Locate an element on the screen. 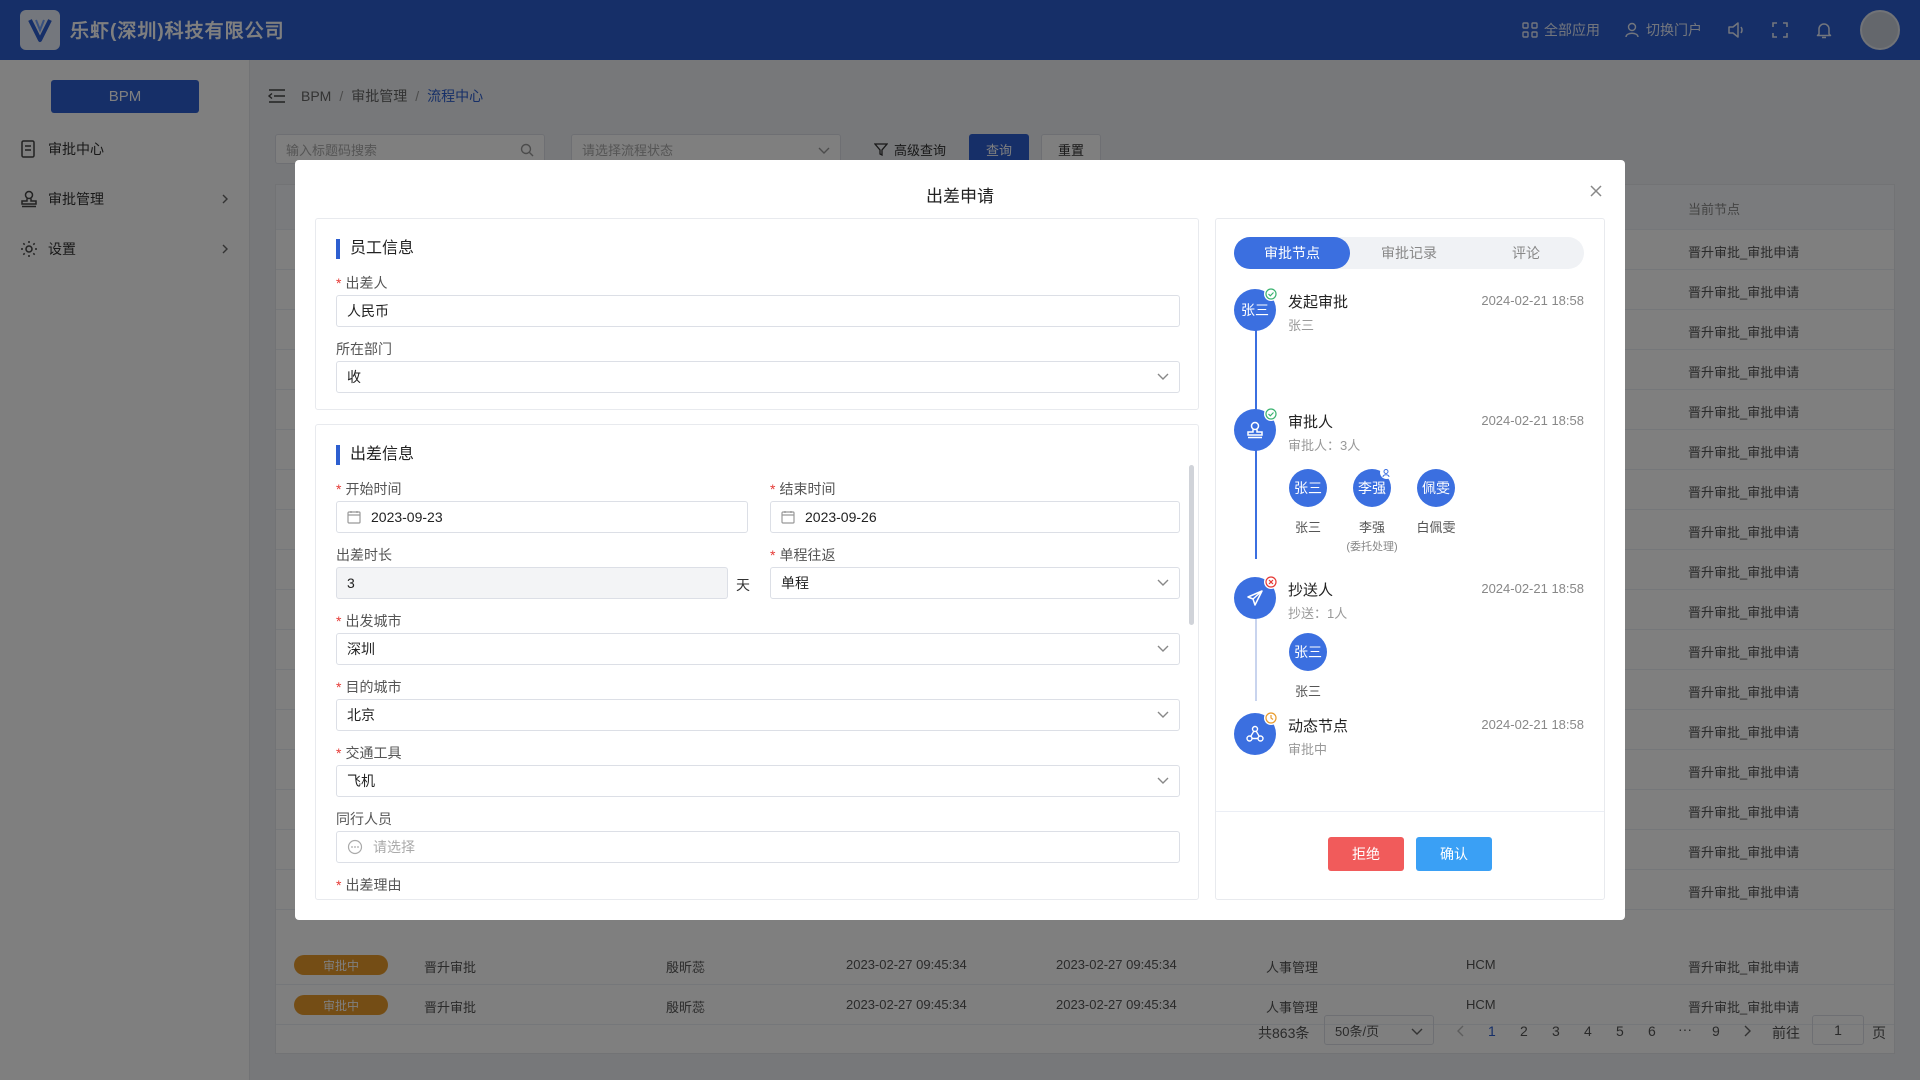  end-date-picker: 2023-09-26 is located at coordinates (975, 517).